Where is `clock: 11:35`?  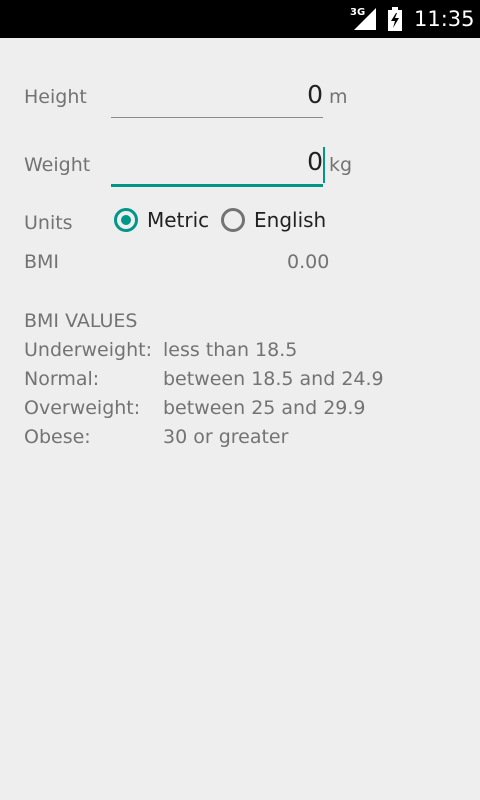
clock: 11:35 is located at coordinates (444, 19).